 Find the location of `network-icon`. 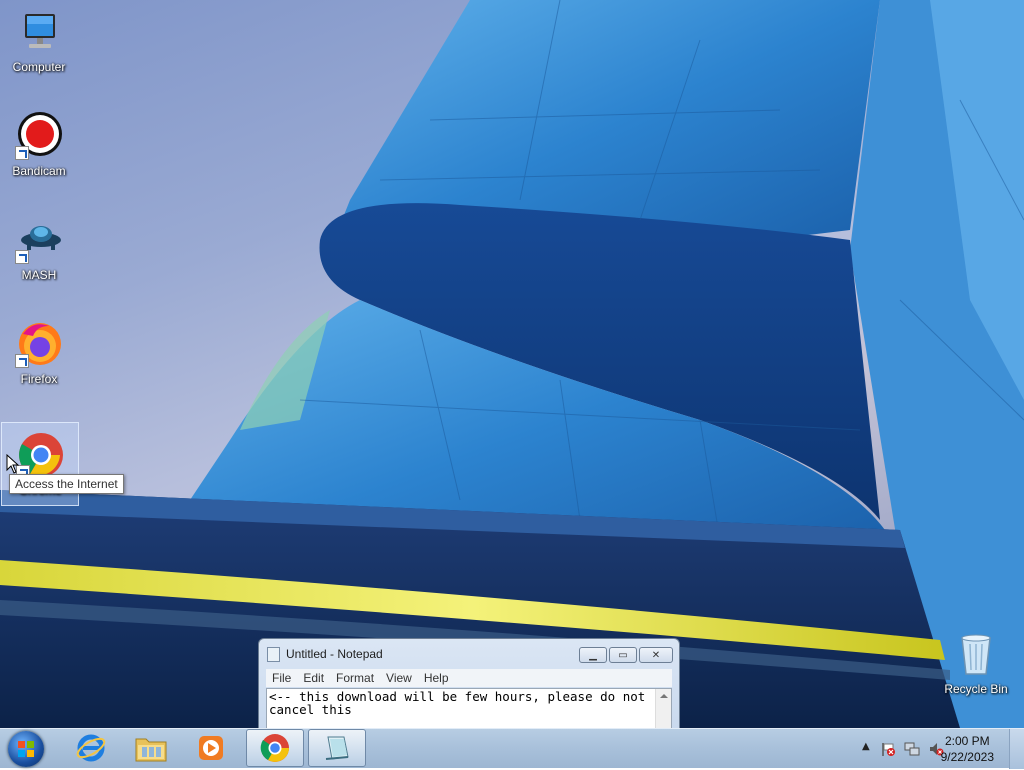

network-icon is located at coordinates (912, 749).